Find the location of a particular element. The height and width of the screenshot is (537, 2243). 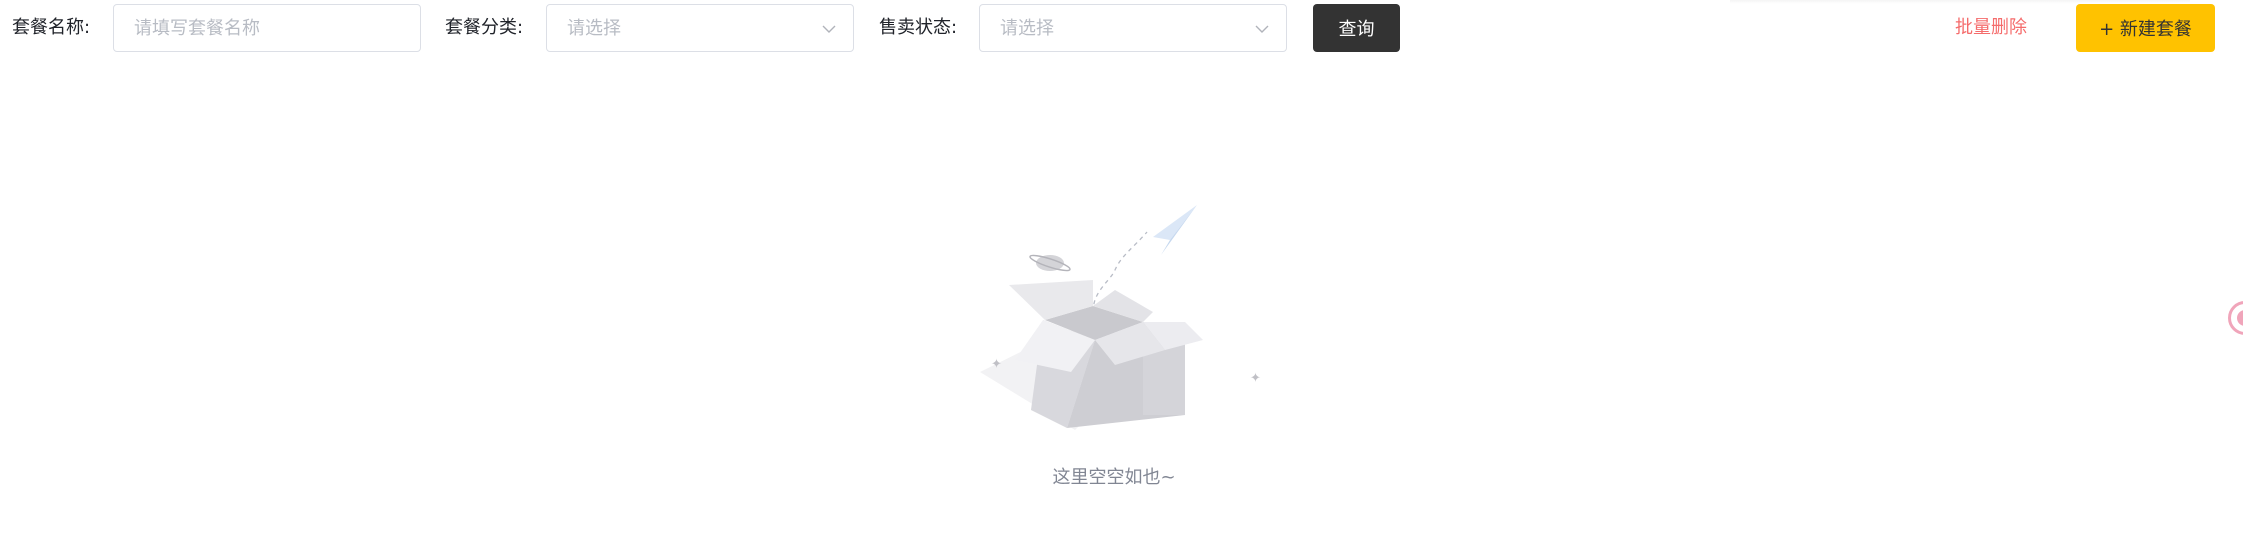

query-button: 查询 is located at coordinates (1356, 28).